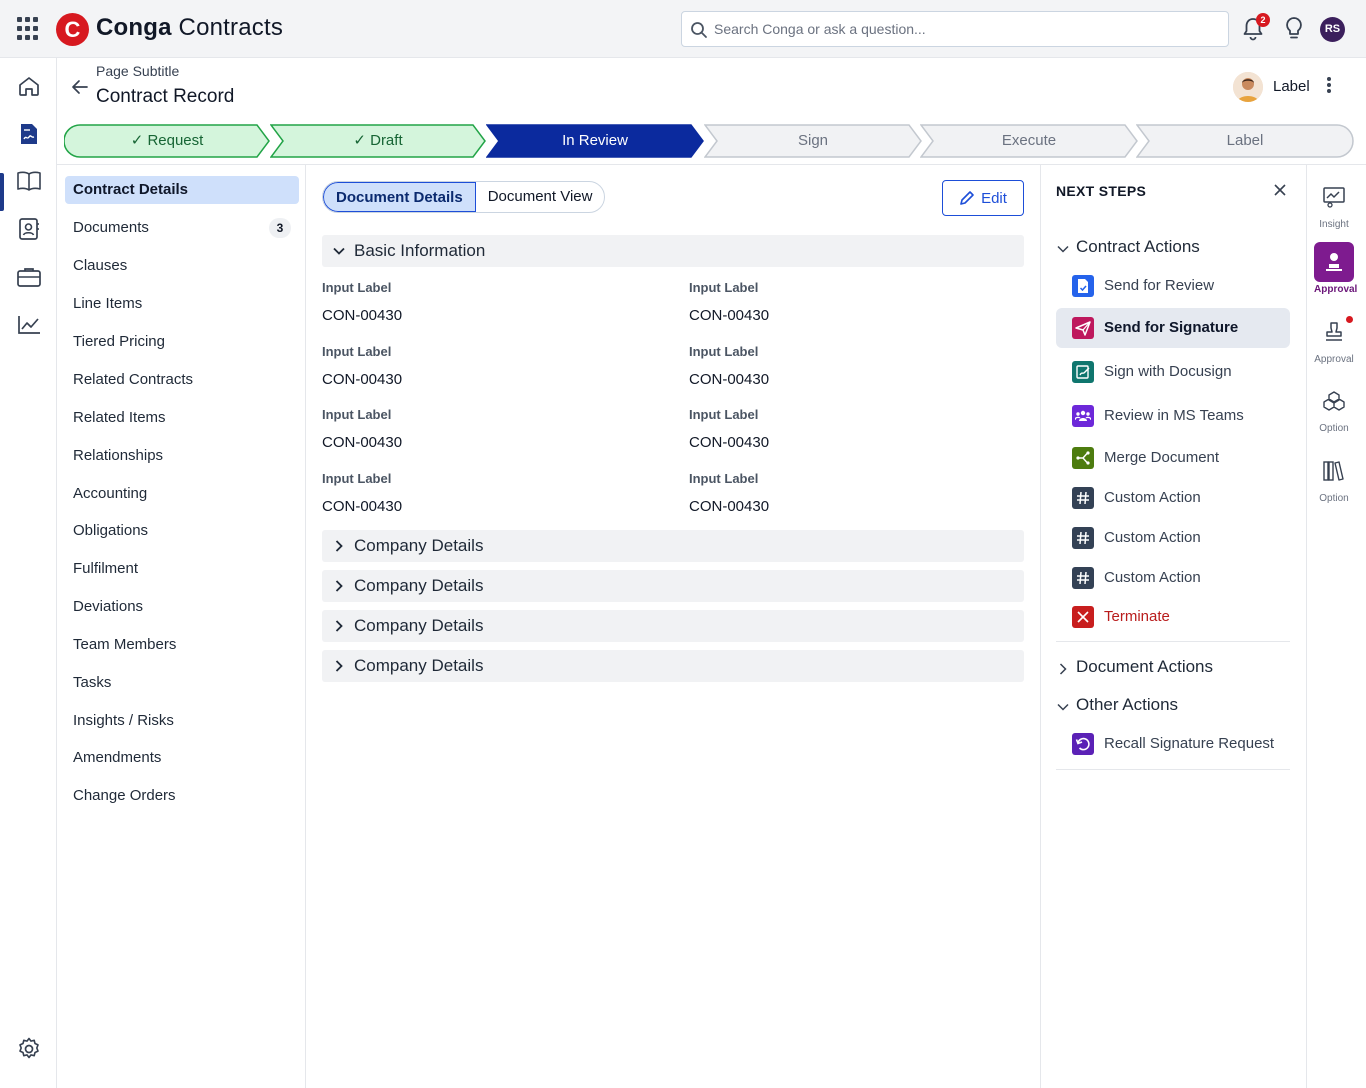 This screenshot has height=1088, width=1366. Describe the element at coordinates (1329, 86) in the screenshot. I see `more-options-icon` at that location.